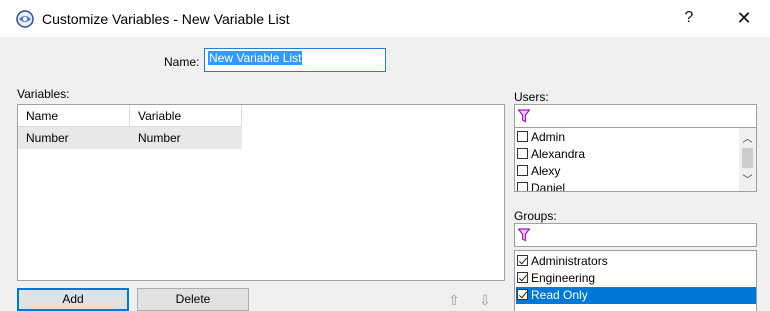 The image size is (770, 311). Describe the element at coordinates (454, 300) in the screenshot. I see `move-up-button: ⇧` at that location.